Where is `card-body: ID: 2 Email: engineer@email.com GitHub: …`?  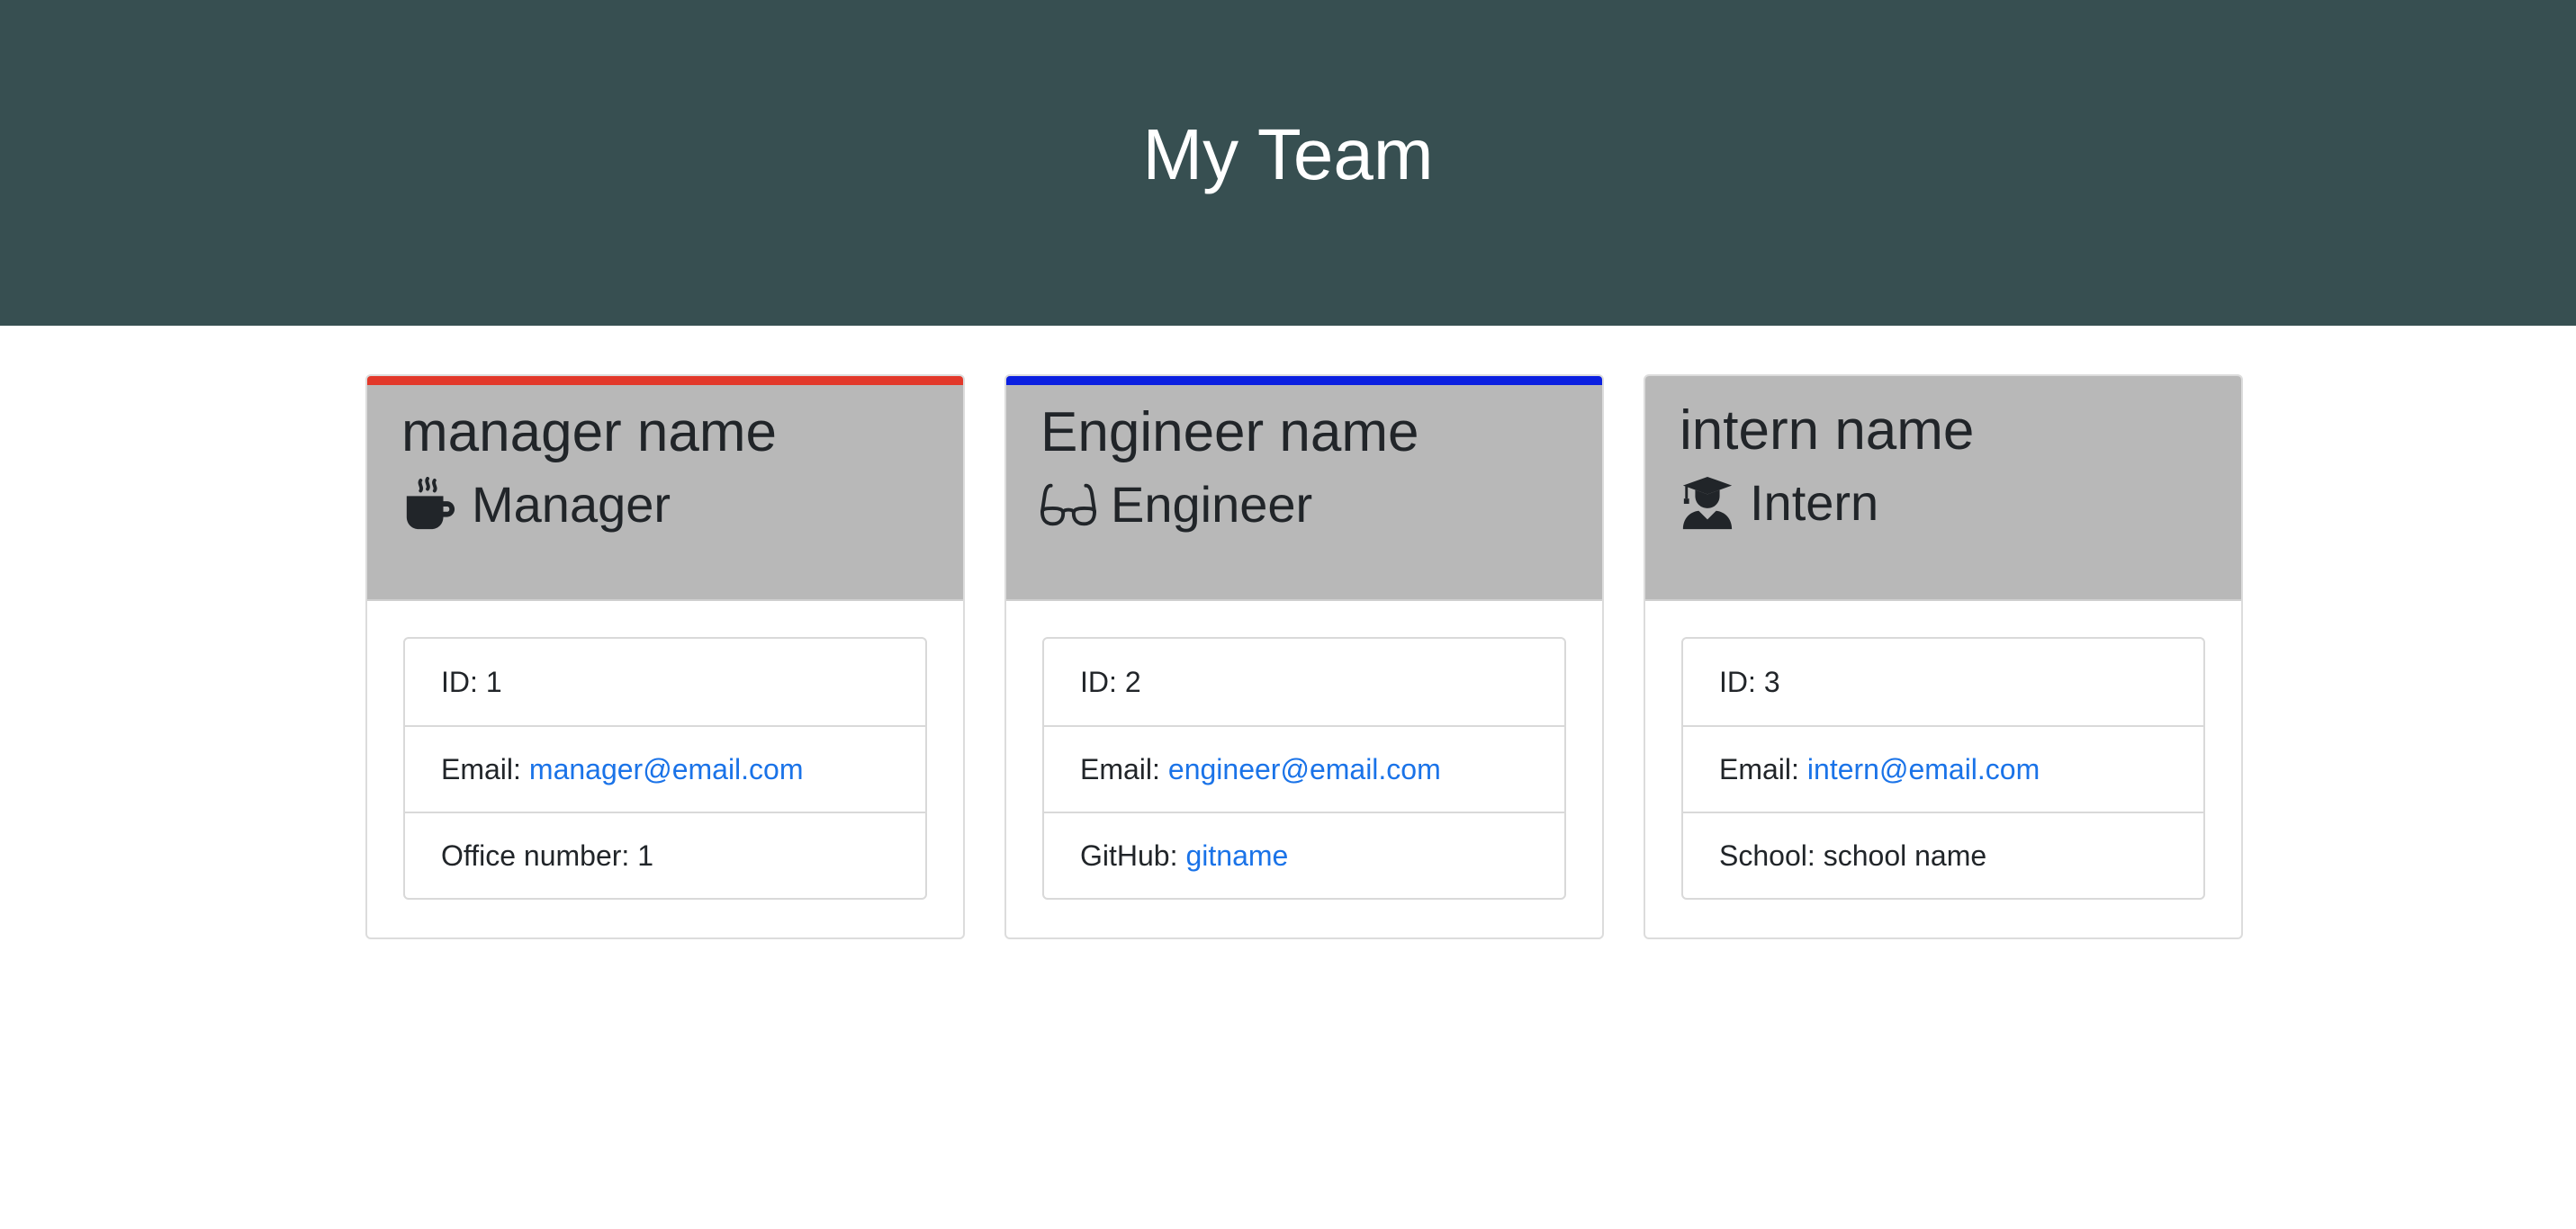 card-body: ID: 2 Email: engineer@email.com GitHub: … is located at coordinates (1304, 751).